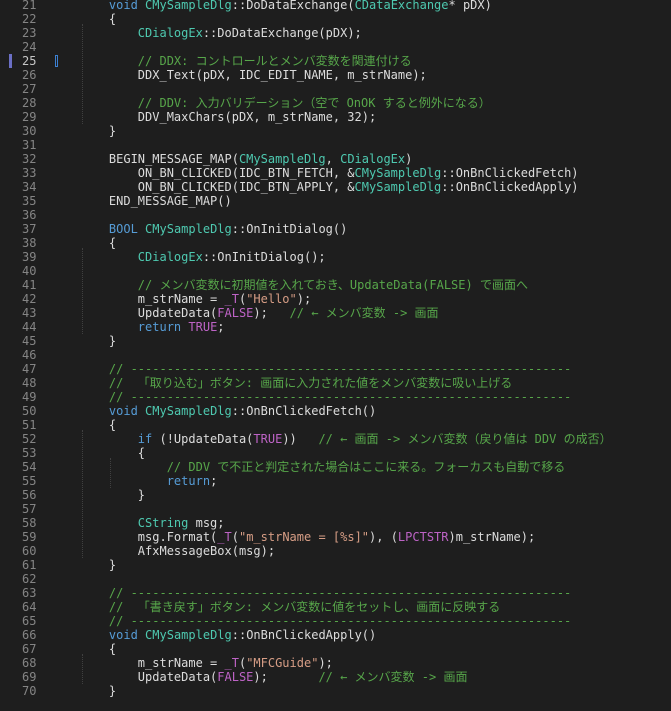  I want to click on code-line: 28 // DDV: 入力バリデーション（空で OnOK すると例外になる）, so click(335, 103).